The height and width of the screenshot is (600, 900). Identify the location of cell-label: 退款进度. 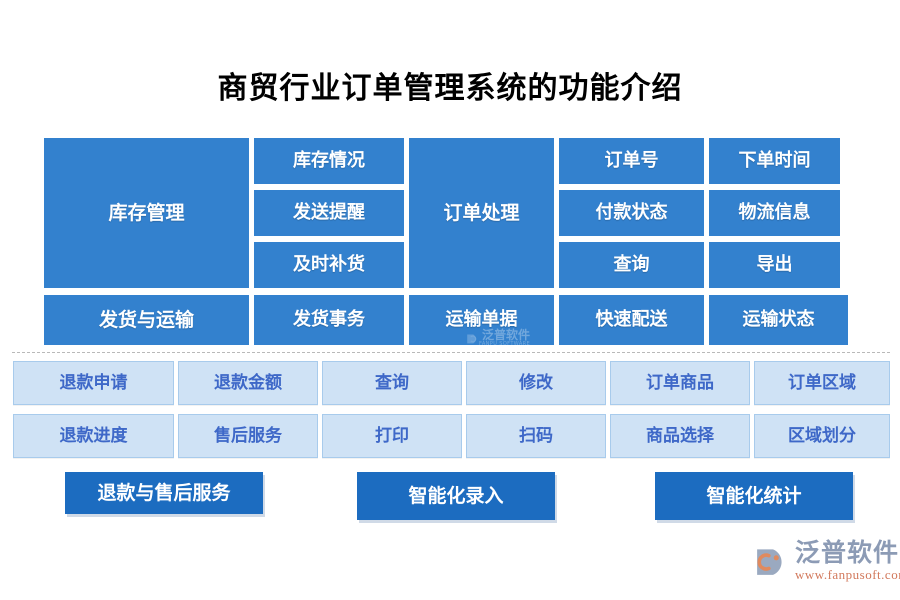
(93, 435).